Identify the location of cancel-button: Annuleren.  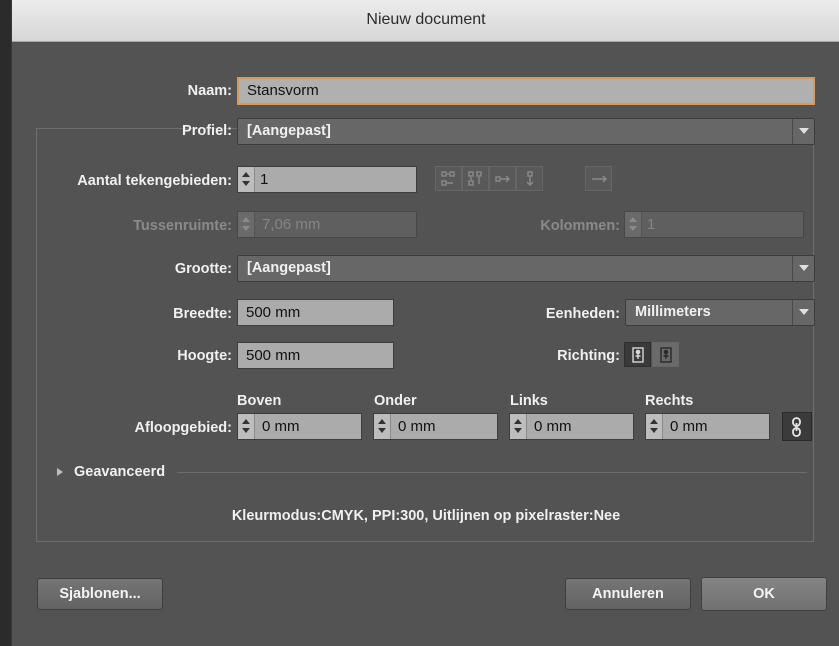
(628, 594).